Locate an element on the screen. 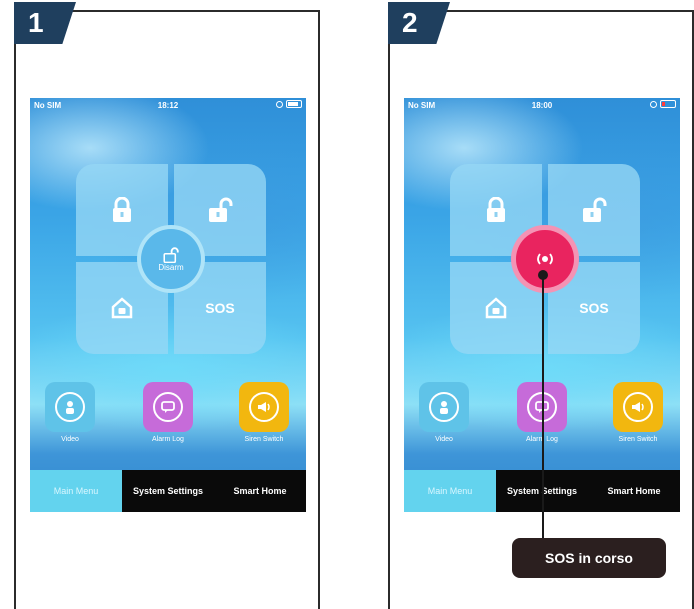 The width and height of the screenshot is (694, 609). clock: 18:12 is located at coordinates (168, 105).